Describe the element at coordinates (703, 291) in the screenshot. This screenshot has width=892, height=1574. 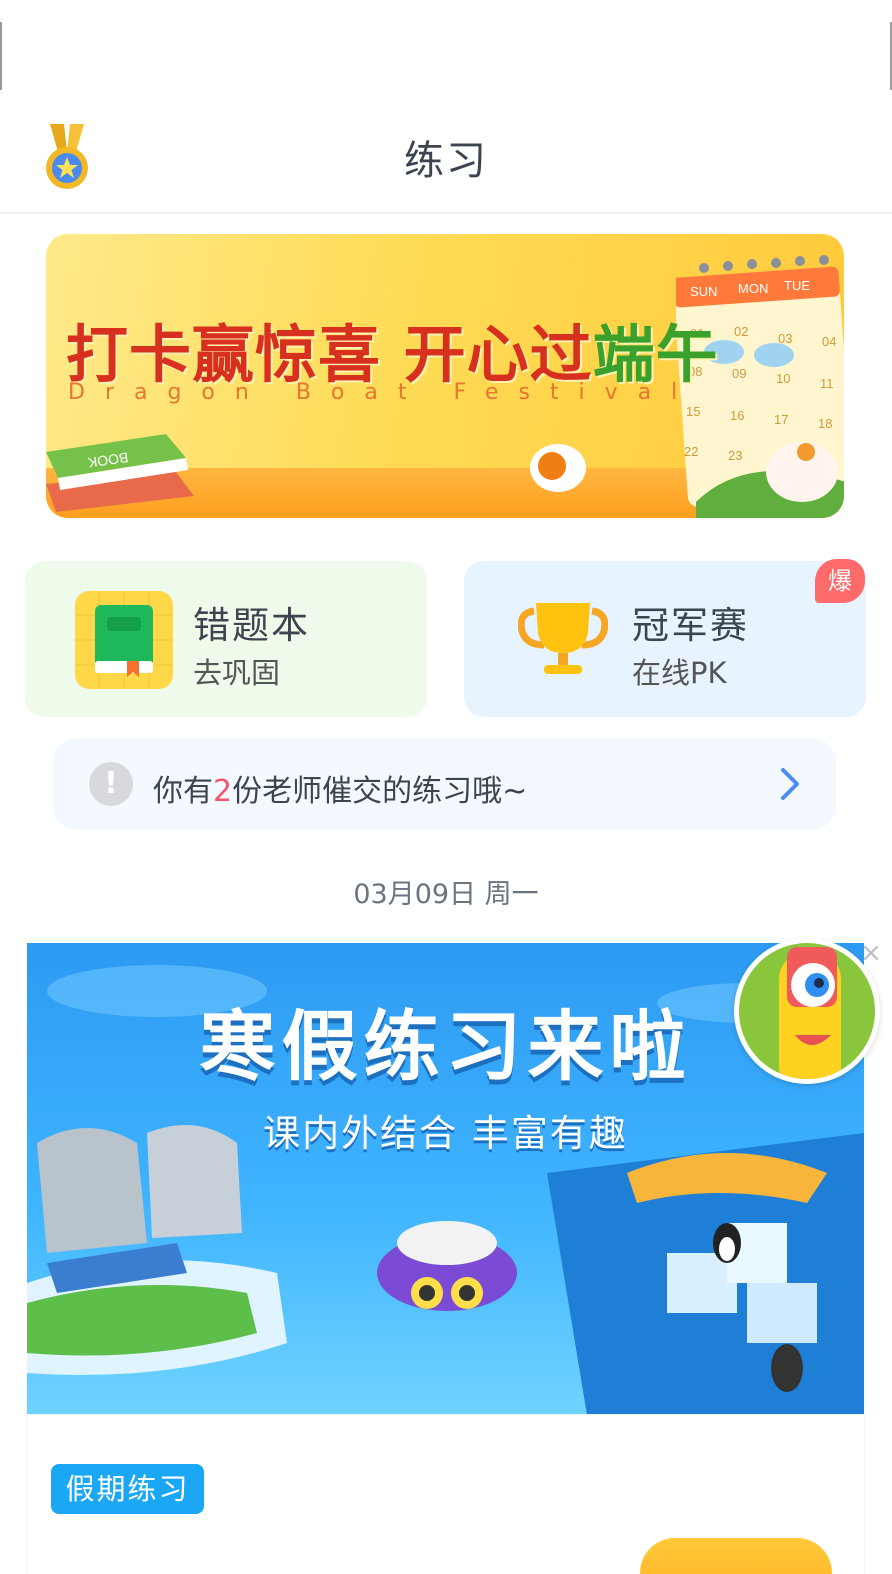
I see `calendar-day-sun: SUN` at that location.